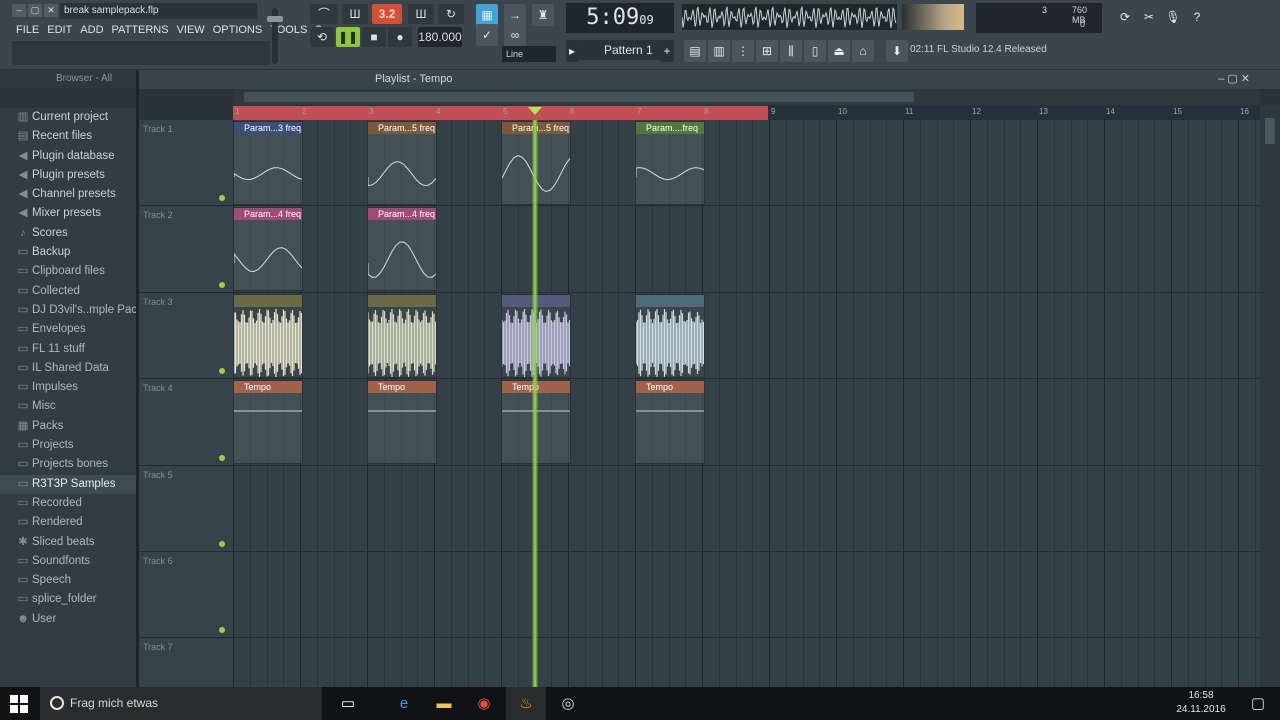  Describe the element at coordinates (19, 10) in the screenshot. I see `minimize-button: –` at that location.